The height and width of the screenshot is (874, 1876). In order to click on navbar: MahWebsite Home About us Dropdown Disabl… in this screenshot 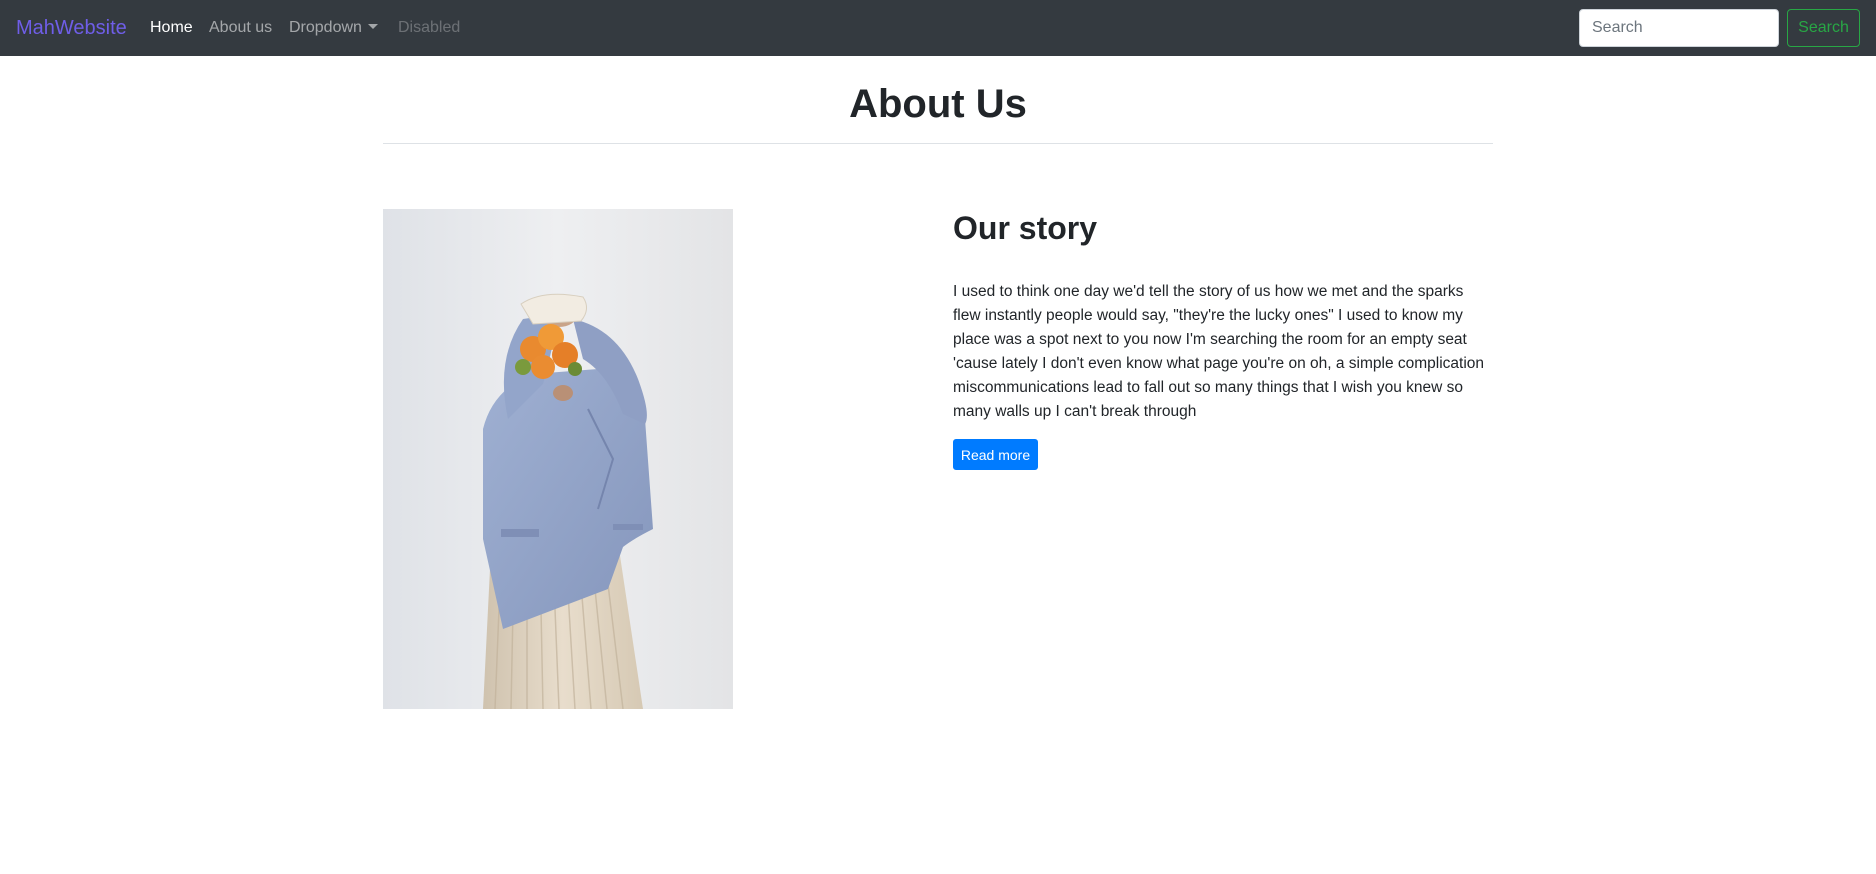, I will do `click(938, 28)`.